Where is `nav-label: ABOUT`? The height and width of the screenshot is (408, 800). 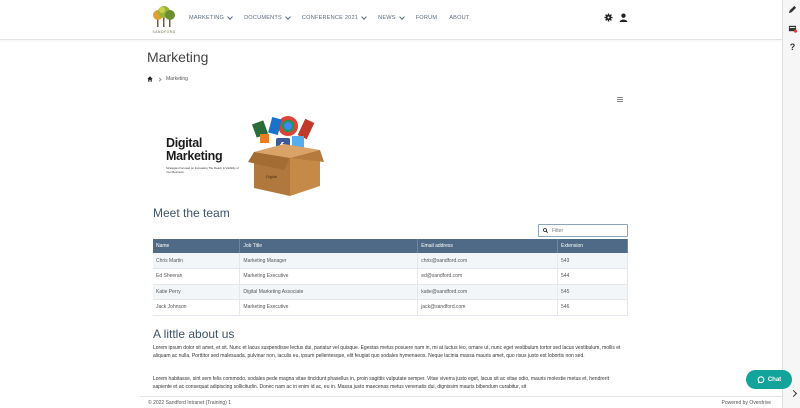 nav-label: ABOUT is located at coordinates (459, 18).